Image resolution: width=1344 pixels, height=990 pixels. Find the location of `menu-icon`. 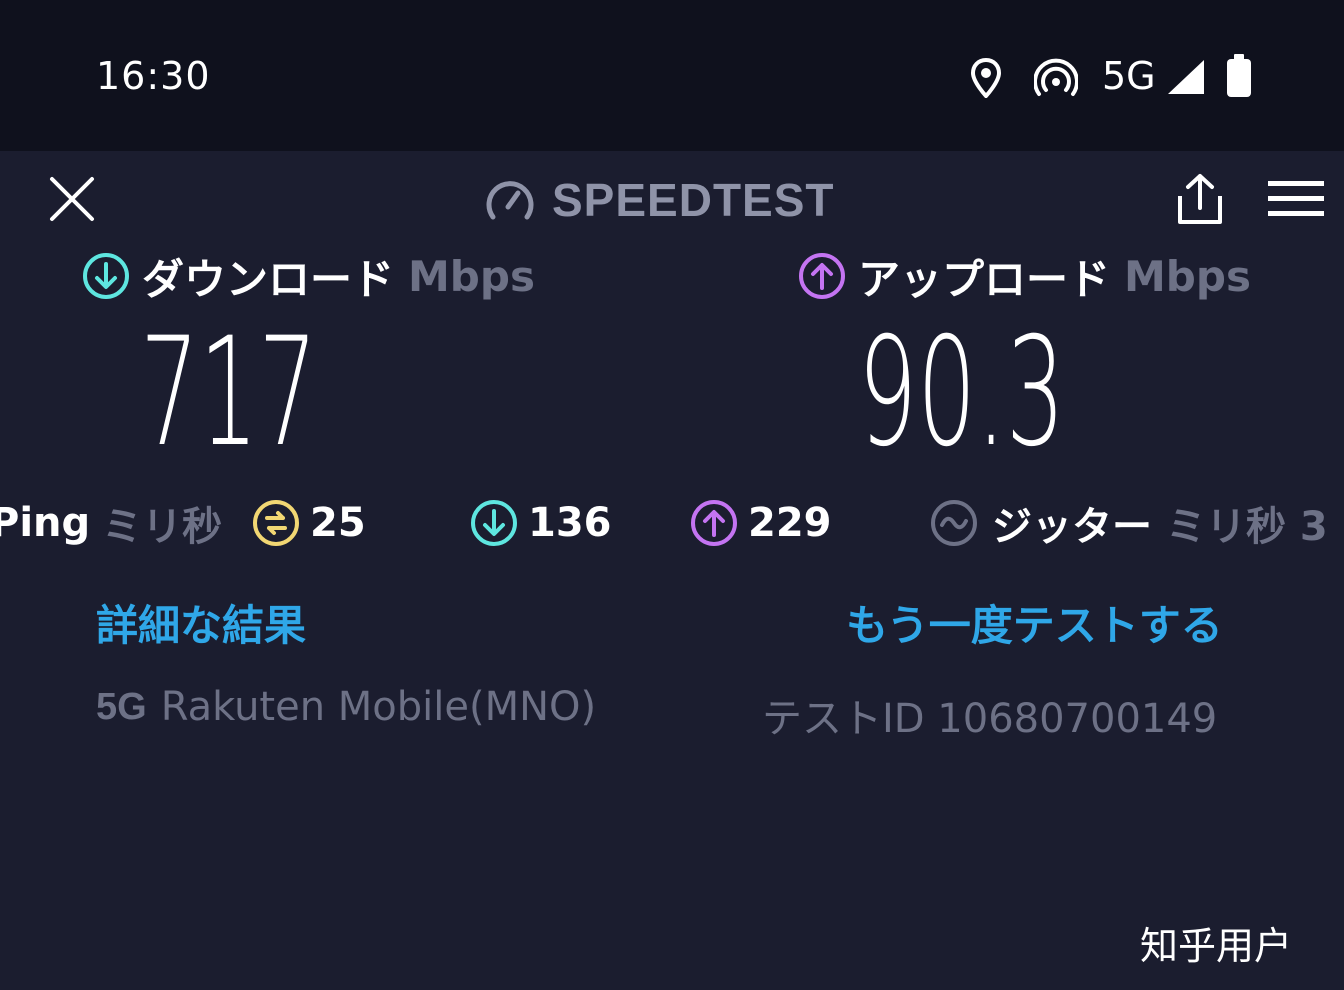

menu-icon is located at coordinates (1296, 198).